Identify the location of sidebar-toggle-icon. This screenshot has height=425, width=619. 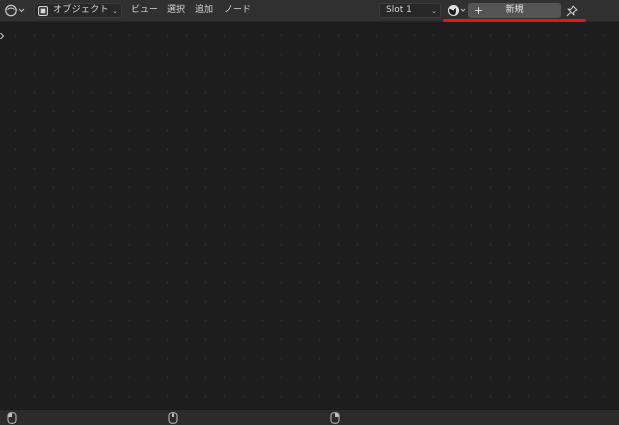
(2, 36).